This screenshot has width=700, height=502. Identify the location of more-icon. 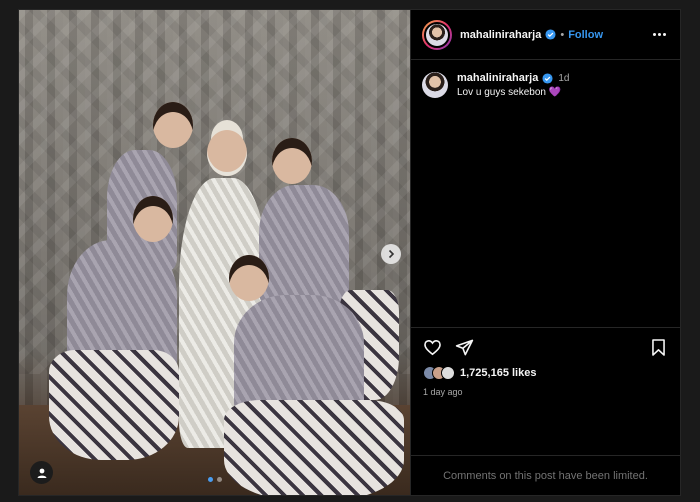
(654, 34).